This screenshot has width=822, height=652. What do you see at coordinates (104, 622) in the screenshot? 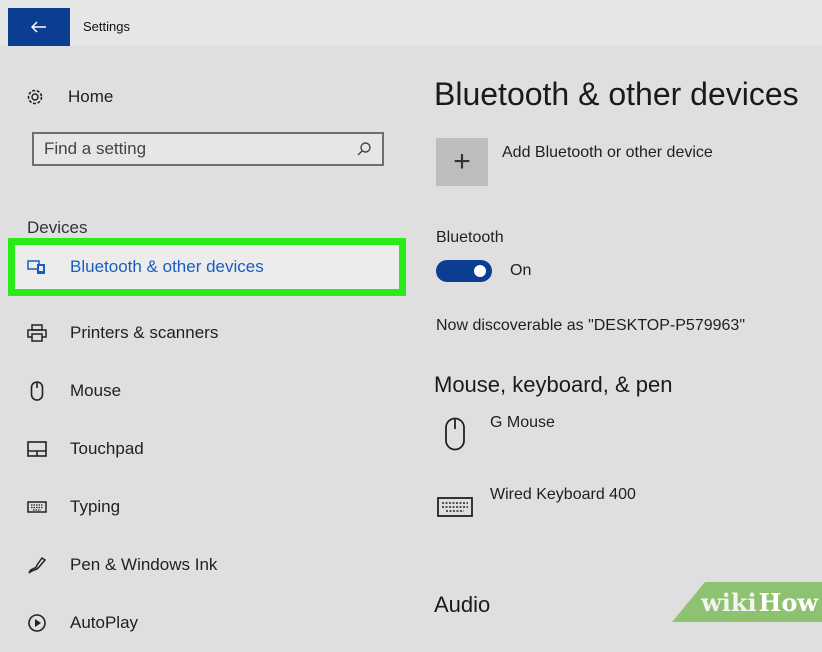
I see `sidebar-item-label: AutoPlay` at bounding box center [104, 622].